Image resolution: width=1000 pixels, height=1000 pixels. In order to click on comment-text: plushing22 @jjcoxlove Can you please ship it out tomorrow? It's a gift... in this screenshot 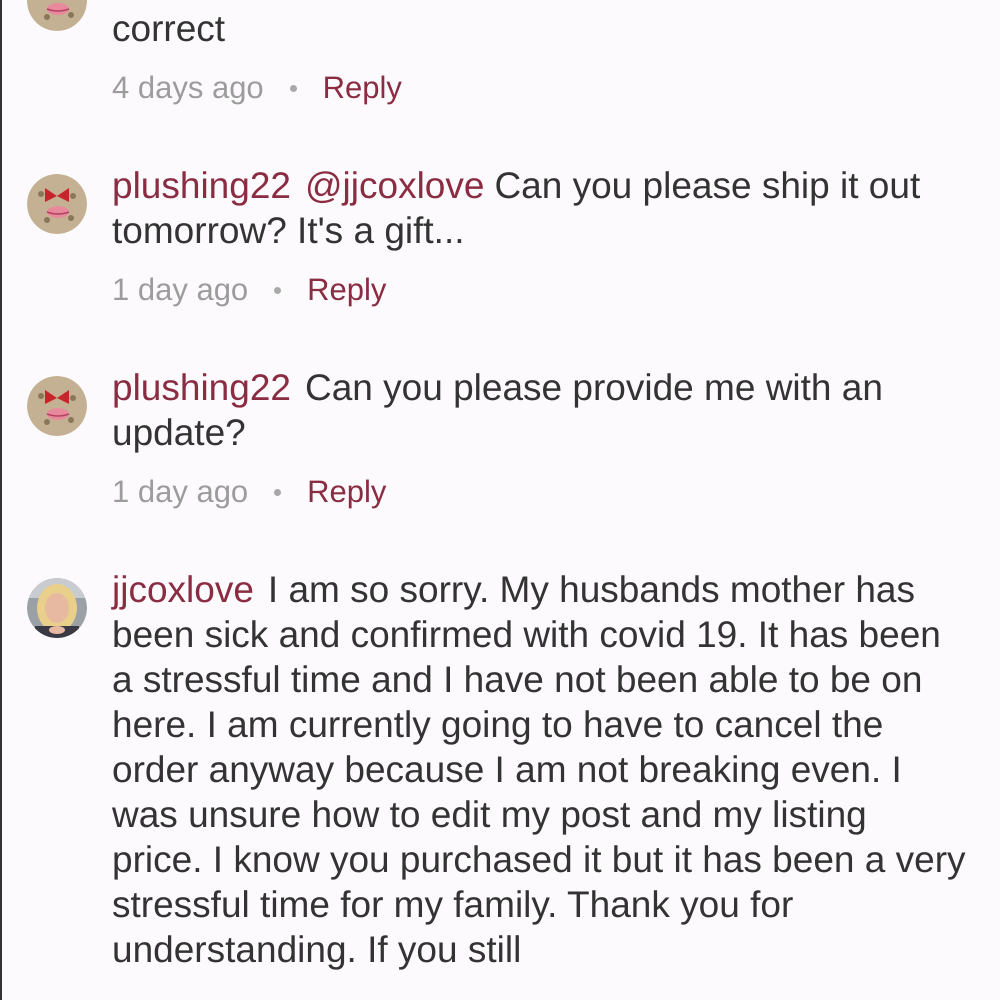, I will do `click(517, 208)`.